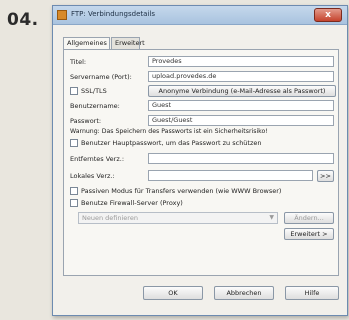  Describe the element at coordinates (312, 293) in the screenshot. I see `help-button: Hilfe` at that location.